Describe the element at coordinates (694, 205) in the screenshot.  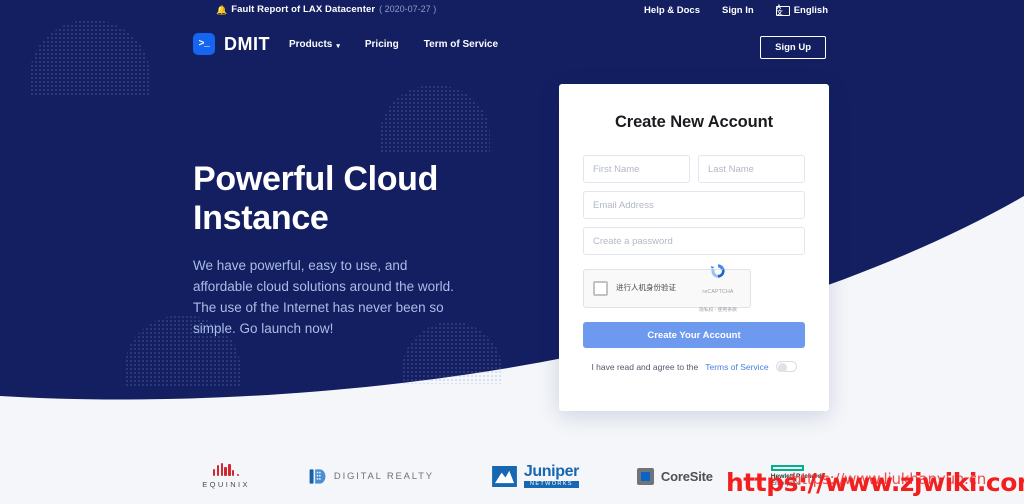
I see `email-input` at that location.